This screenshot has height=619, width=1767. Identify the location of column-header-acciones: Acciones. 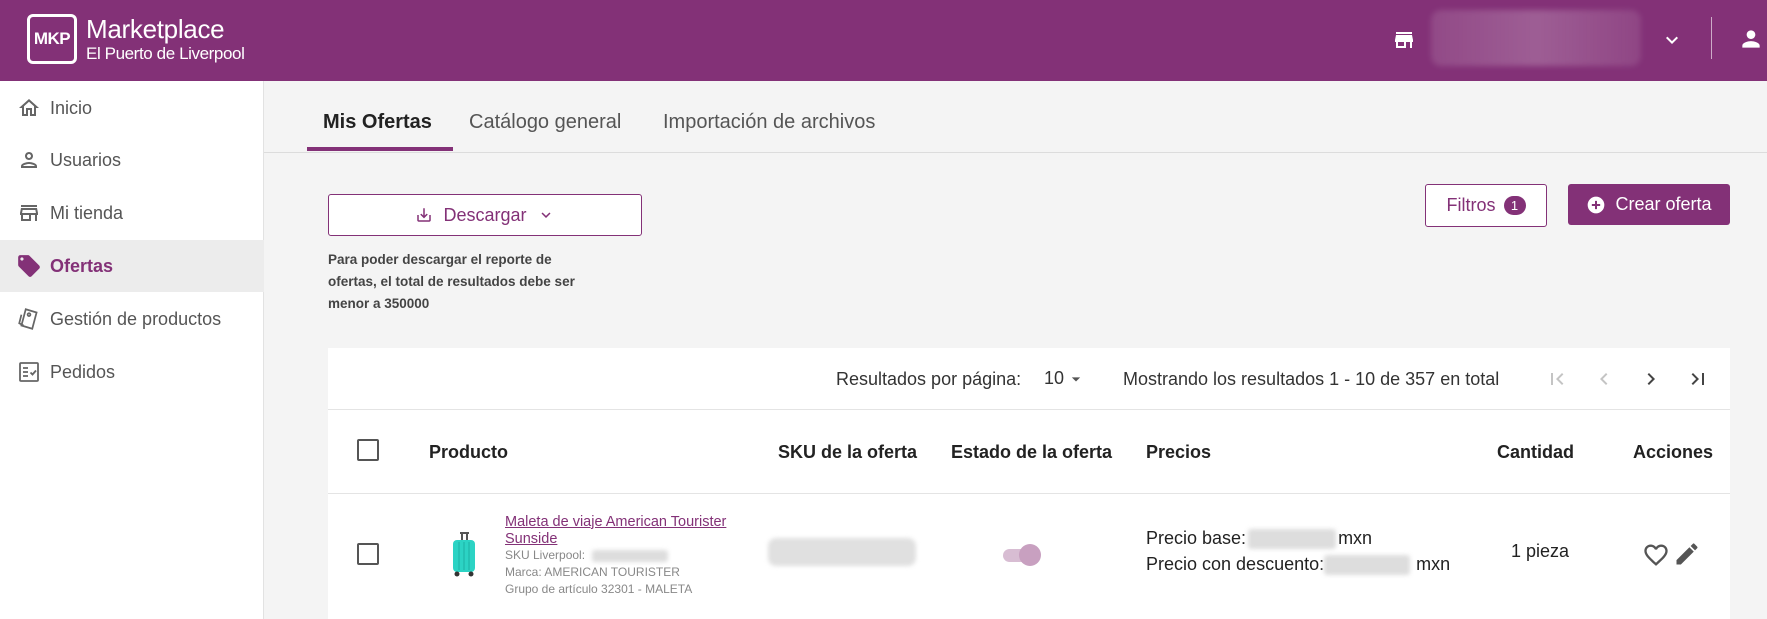
(1673, 452).